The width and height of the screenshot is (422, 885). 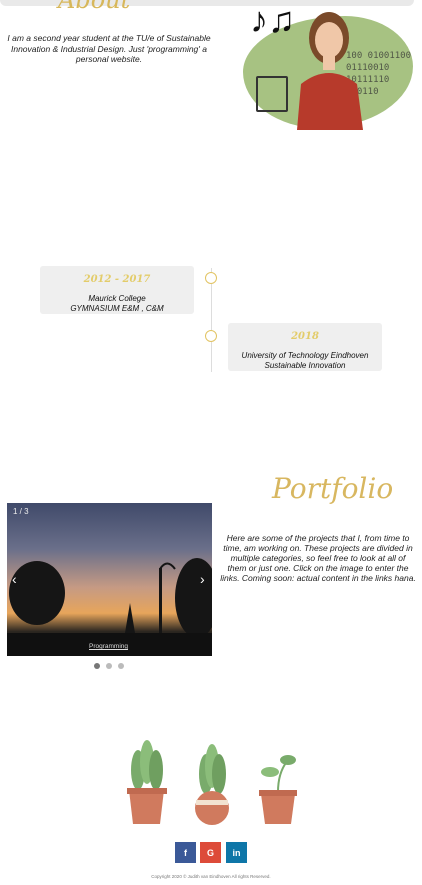 I want to click on sunset-photo, so click(x=109, y=579).